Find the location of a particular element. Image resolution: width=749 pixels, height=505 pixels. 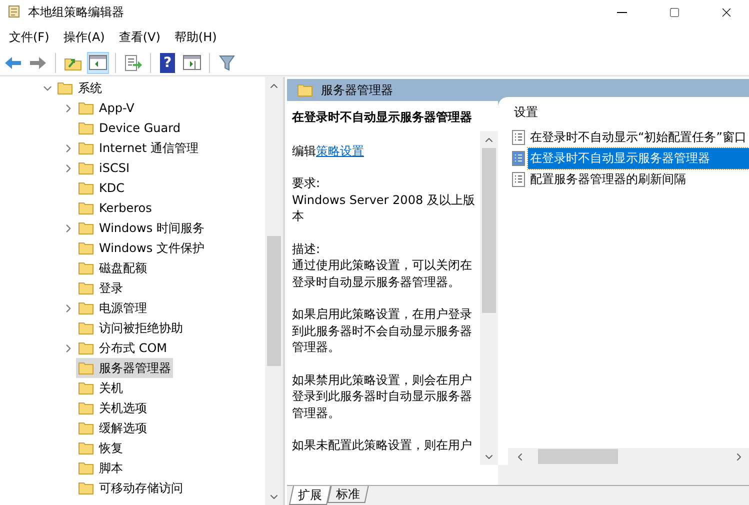

setting-item: 配置服务器管理器的刷新间隔 is located at coordinates (638, 179).